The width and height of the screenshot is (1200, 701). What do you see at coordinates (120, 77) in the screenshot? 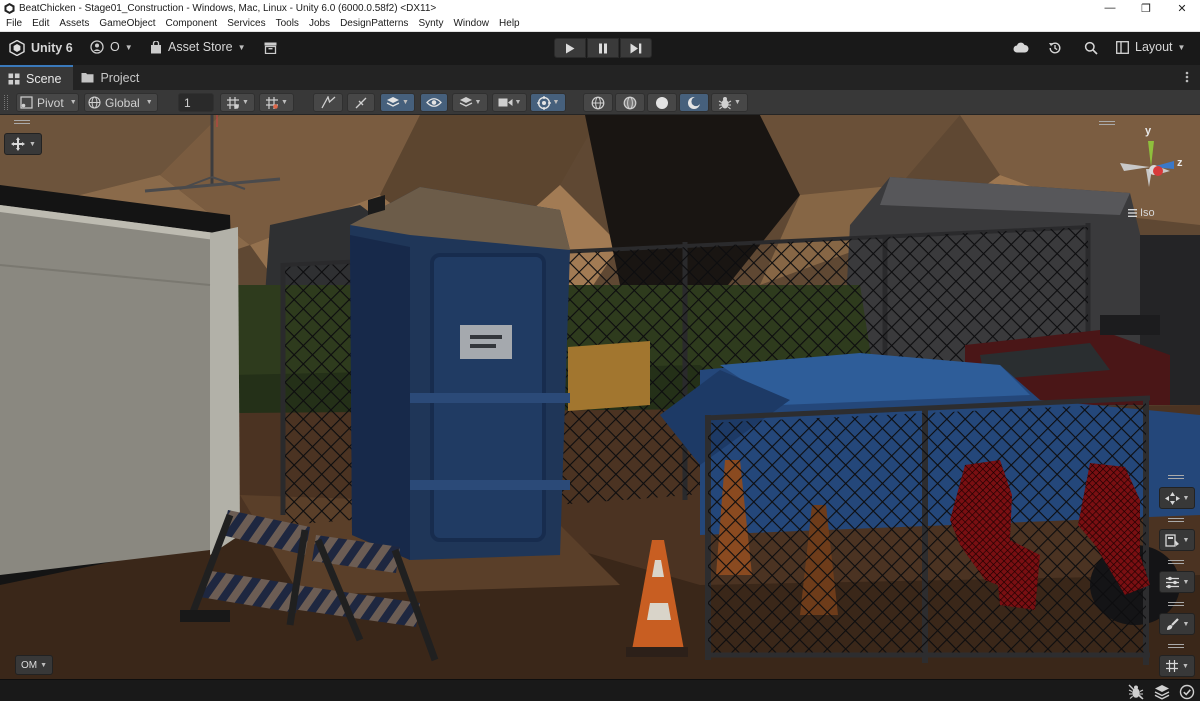
I see `tab-project-label: Project` at bounding box center [120, 77].